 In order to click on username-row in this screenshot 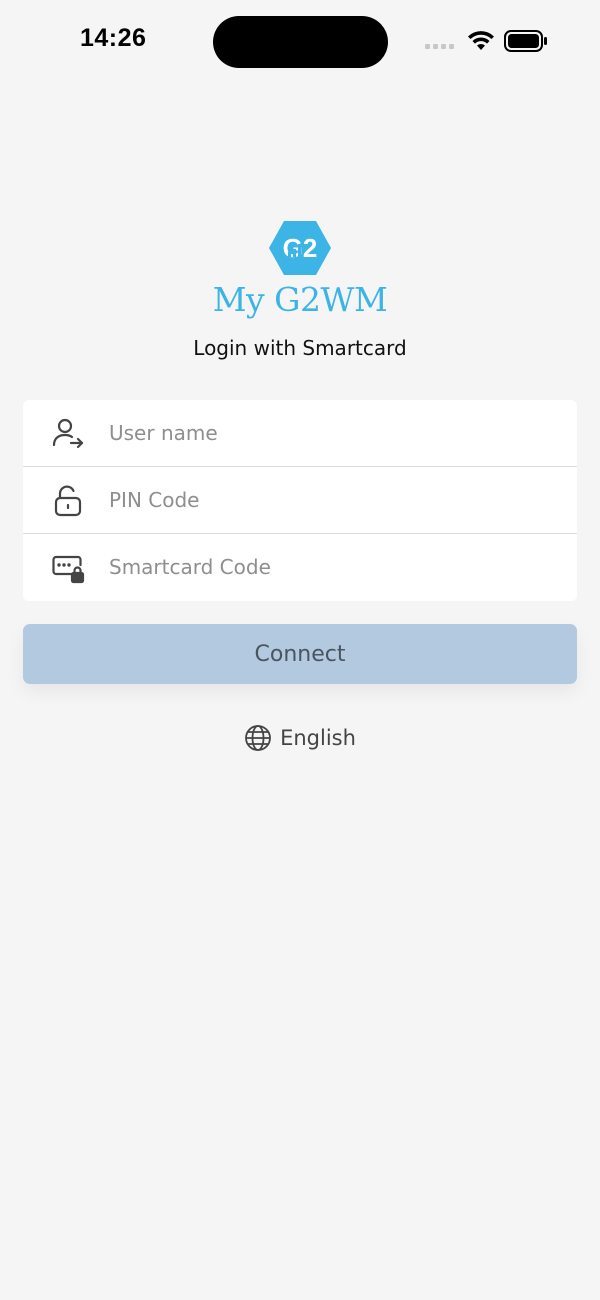, I will do `click(300, 433)`.